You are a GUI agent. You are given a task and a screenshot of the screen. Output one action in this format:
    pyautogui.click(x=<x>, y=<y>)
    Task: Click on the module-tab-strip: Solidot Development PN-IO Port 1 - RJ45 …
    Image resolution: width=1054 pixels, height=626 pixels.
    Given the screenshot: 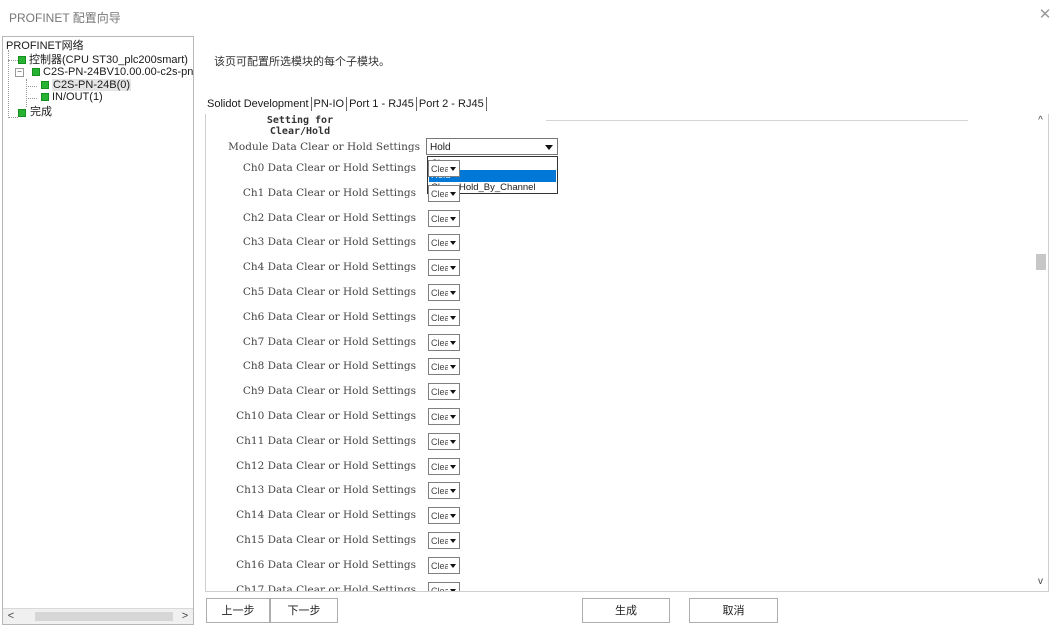 What is the action you would take?
    pyautogui.click(x=348, y=106)
    